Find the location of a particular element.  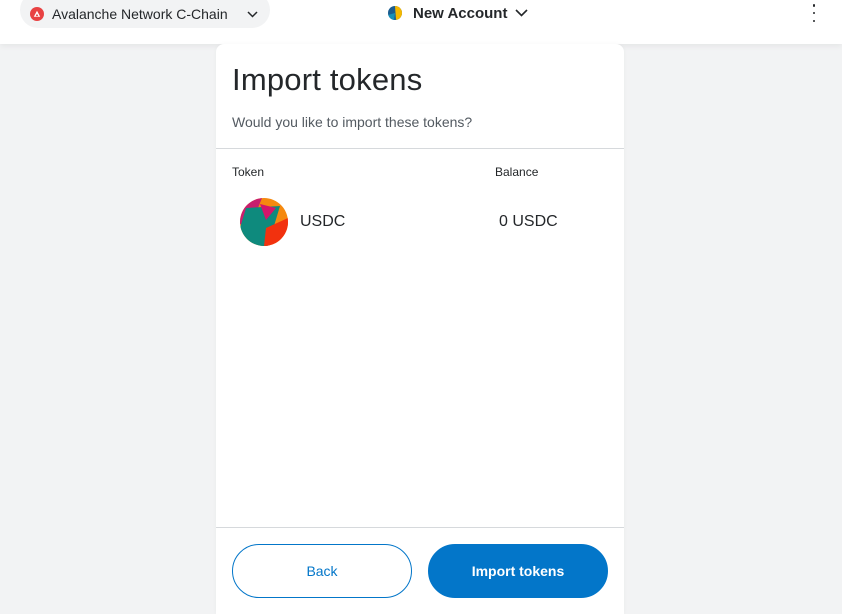

account-selector: New Account is located at coordinates (458, 13).